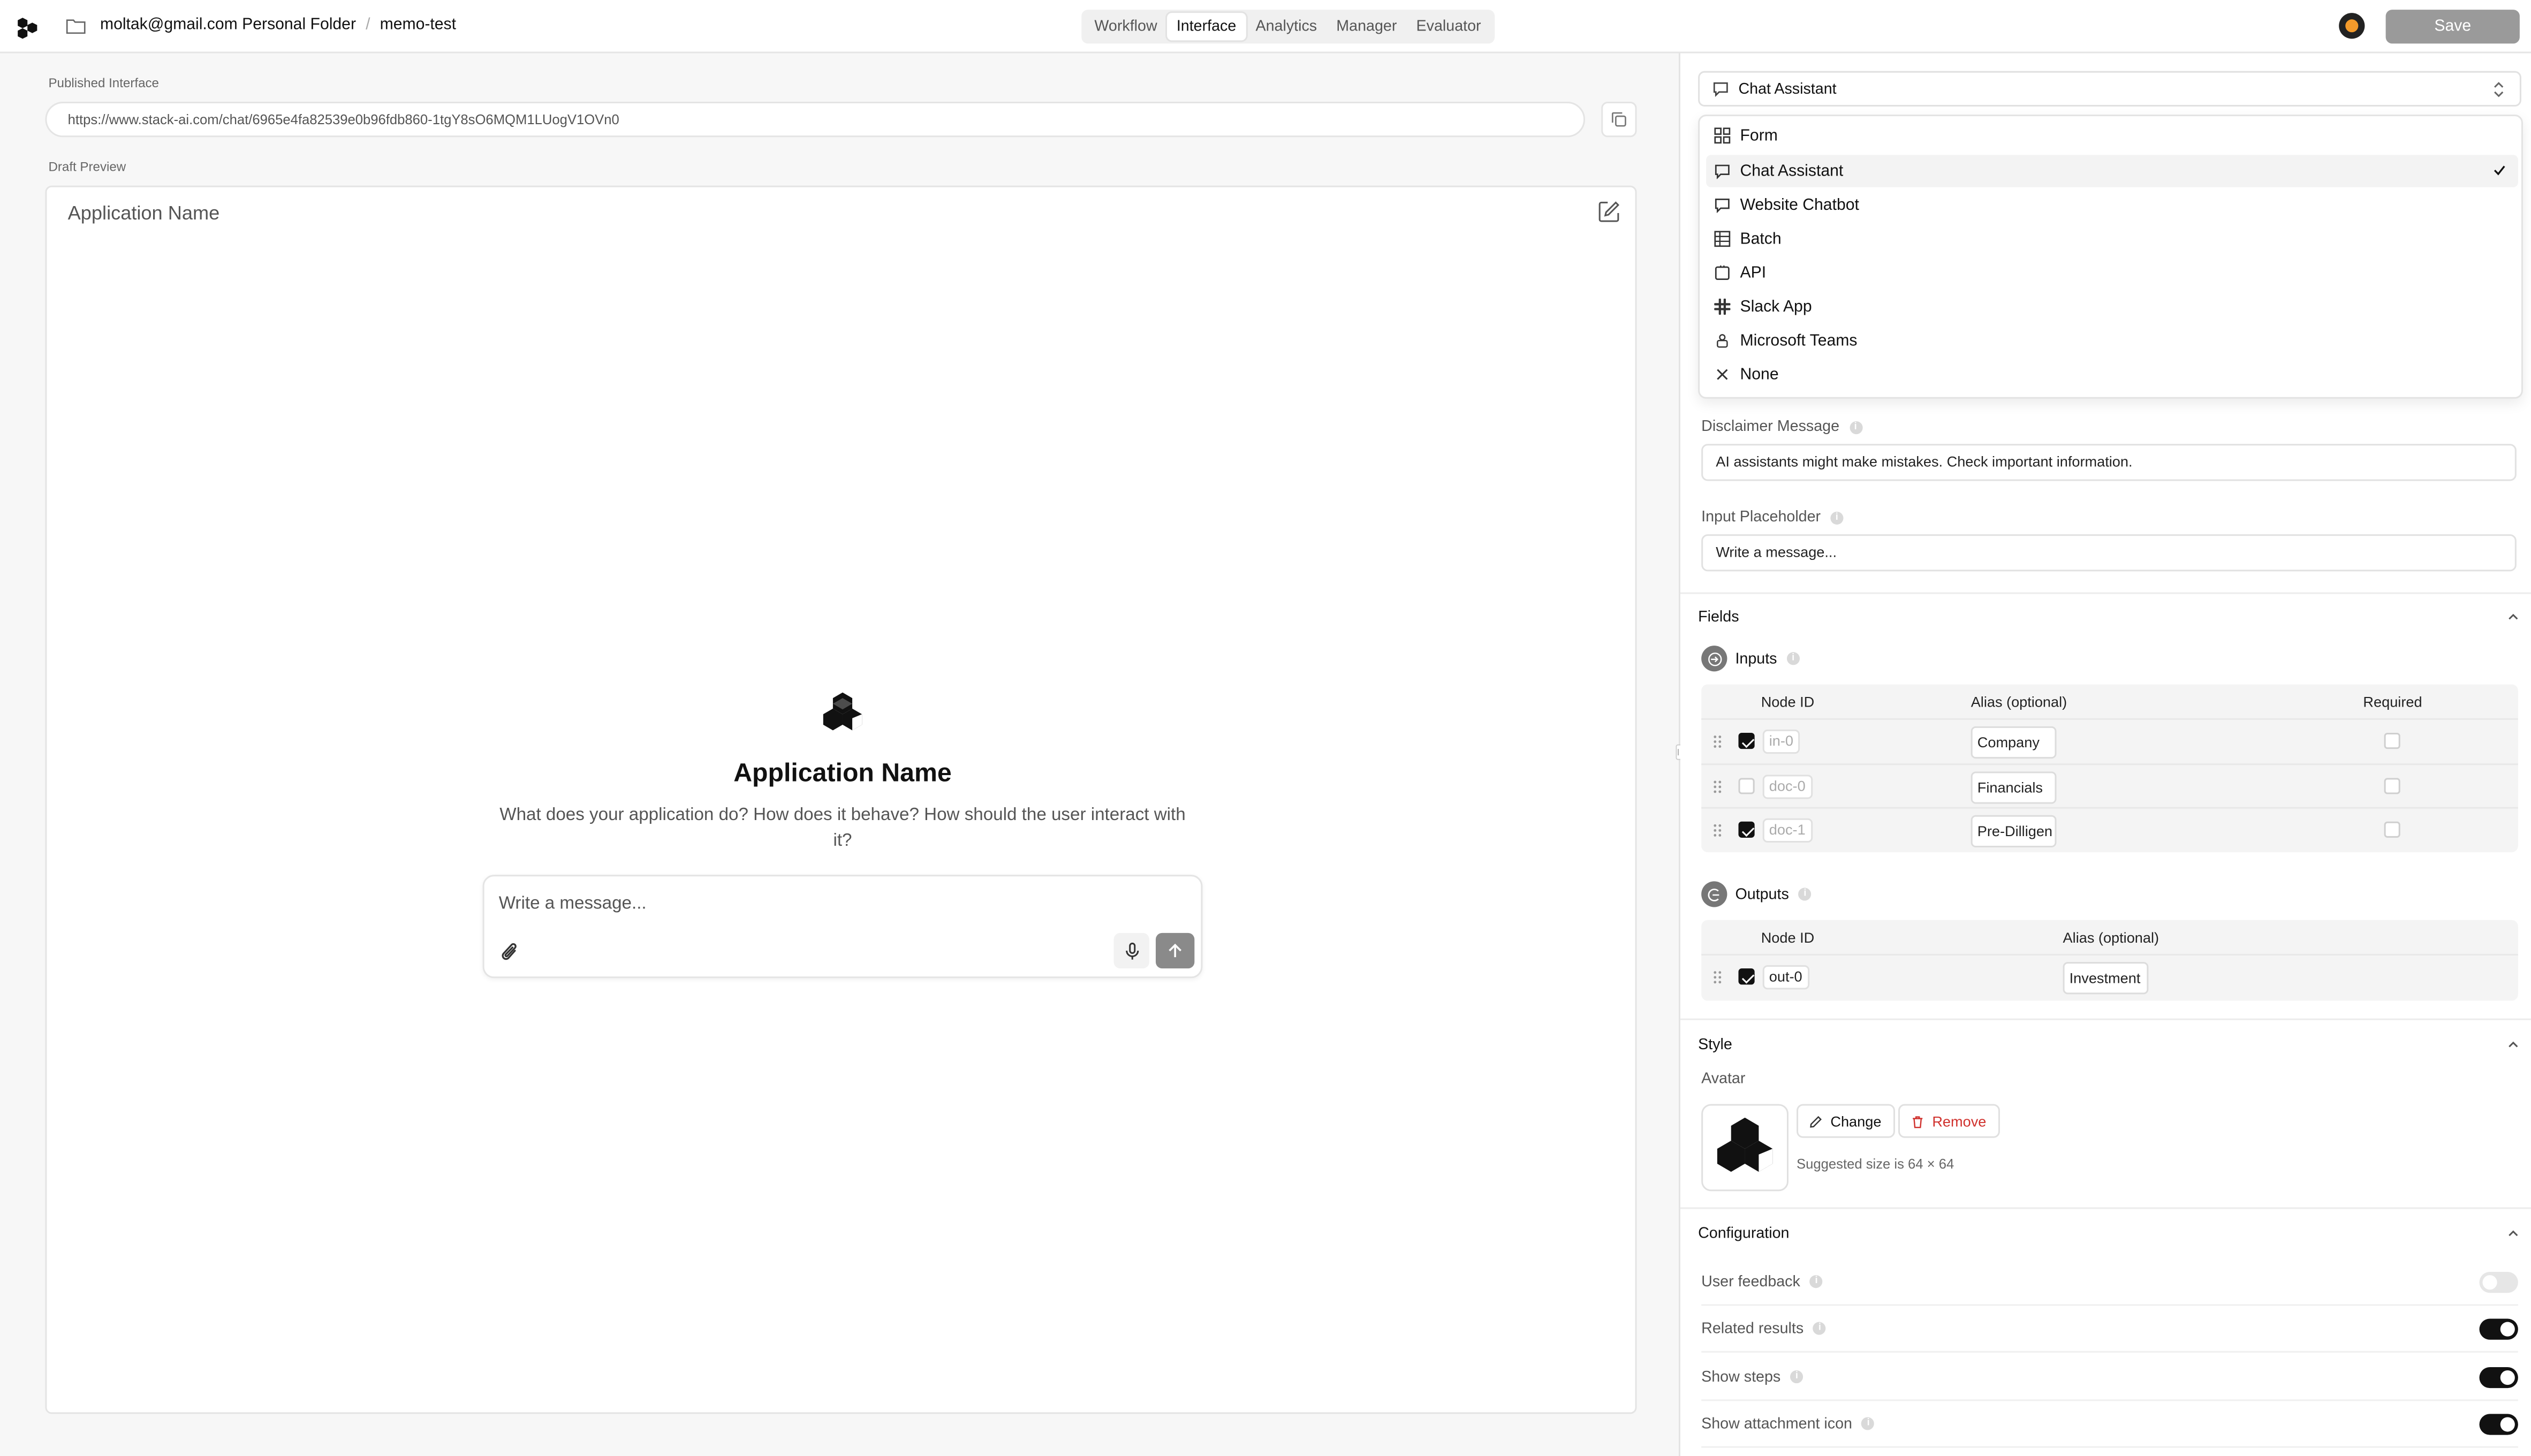  I want to click on tab-workflow: Workflow, so click(1125, 26).